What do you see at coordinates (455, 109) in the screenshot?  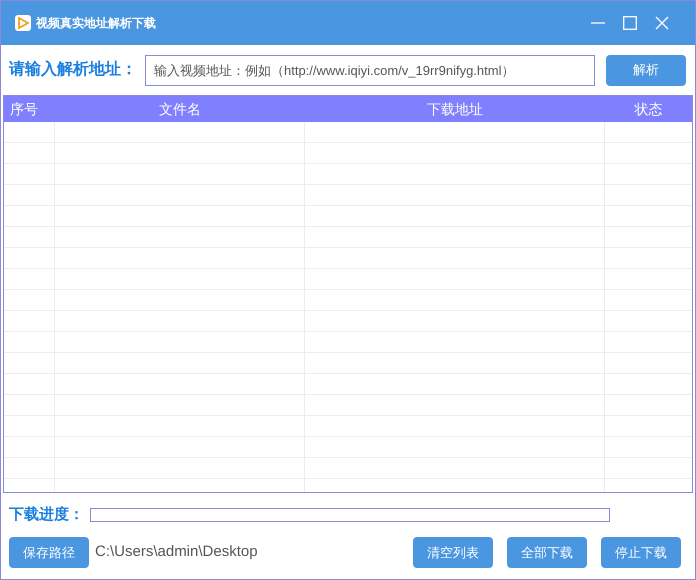 I see `column-header: 下载地址` at bounding box center [455, 109].